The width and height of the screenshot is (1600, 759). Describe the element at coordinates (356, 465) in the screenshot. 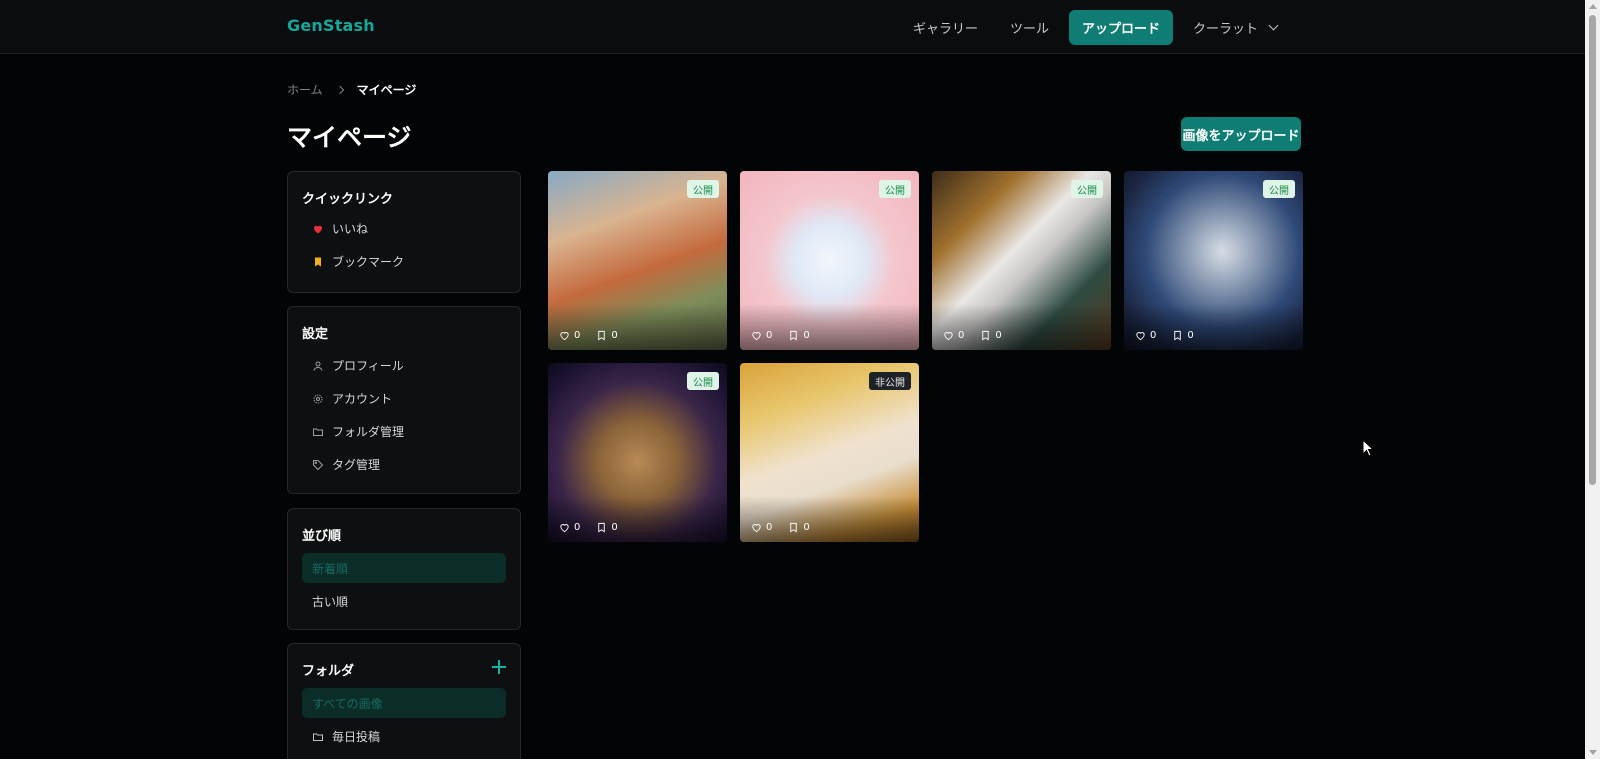

I see `sidebar-item-label: タグ管理` at that location.